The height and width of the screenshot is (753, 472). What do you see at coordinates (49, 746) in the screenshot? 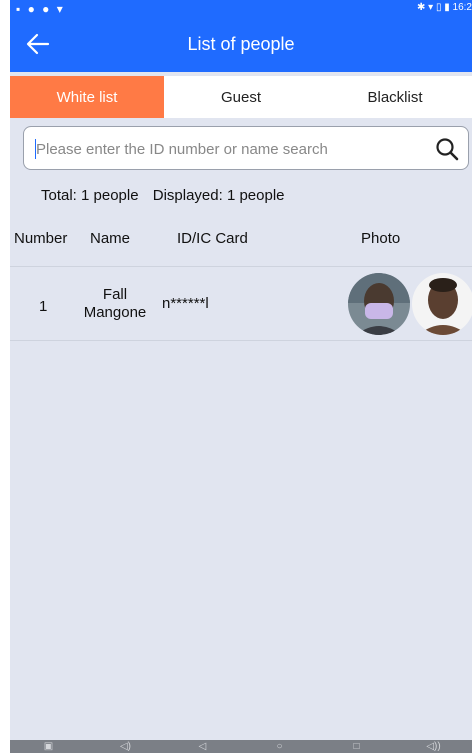
I see `screenshot-icon: ▣` at bounding box center [49, 746].